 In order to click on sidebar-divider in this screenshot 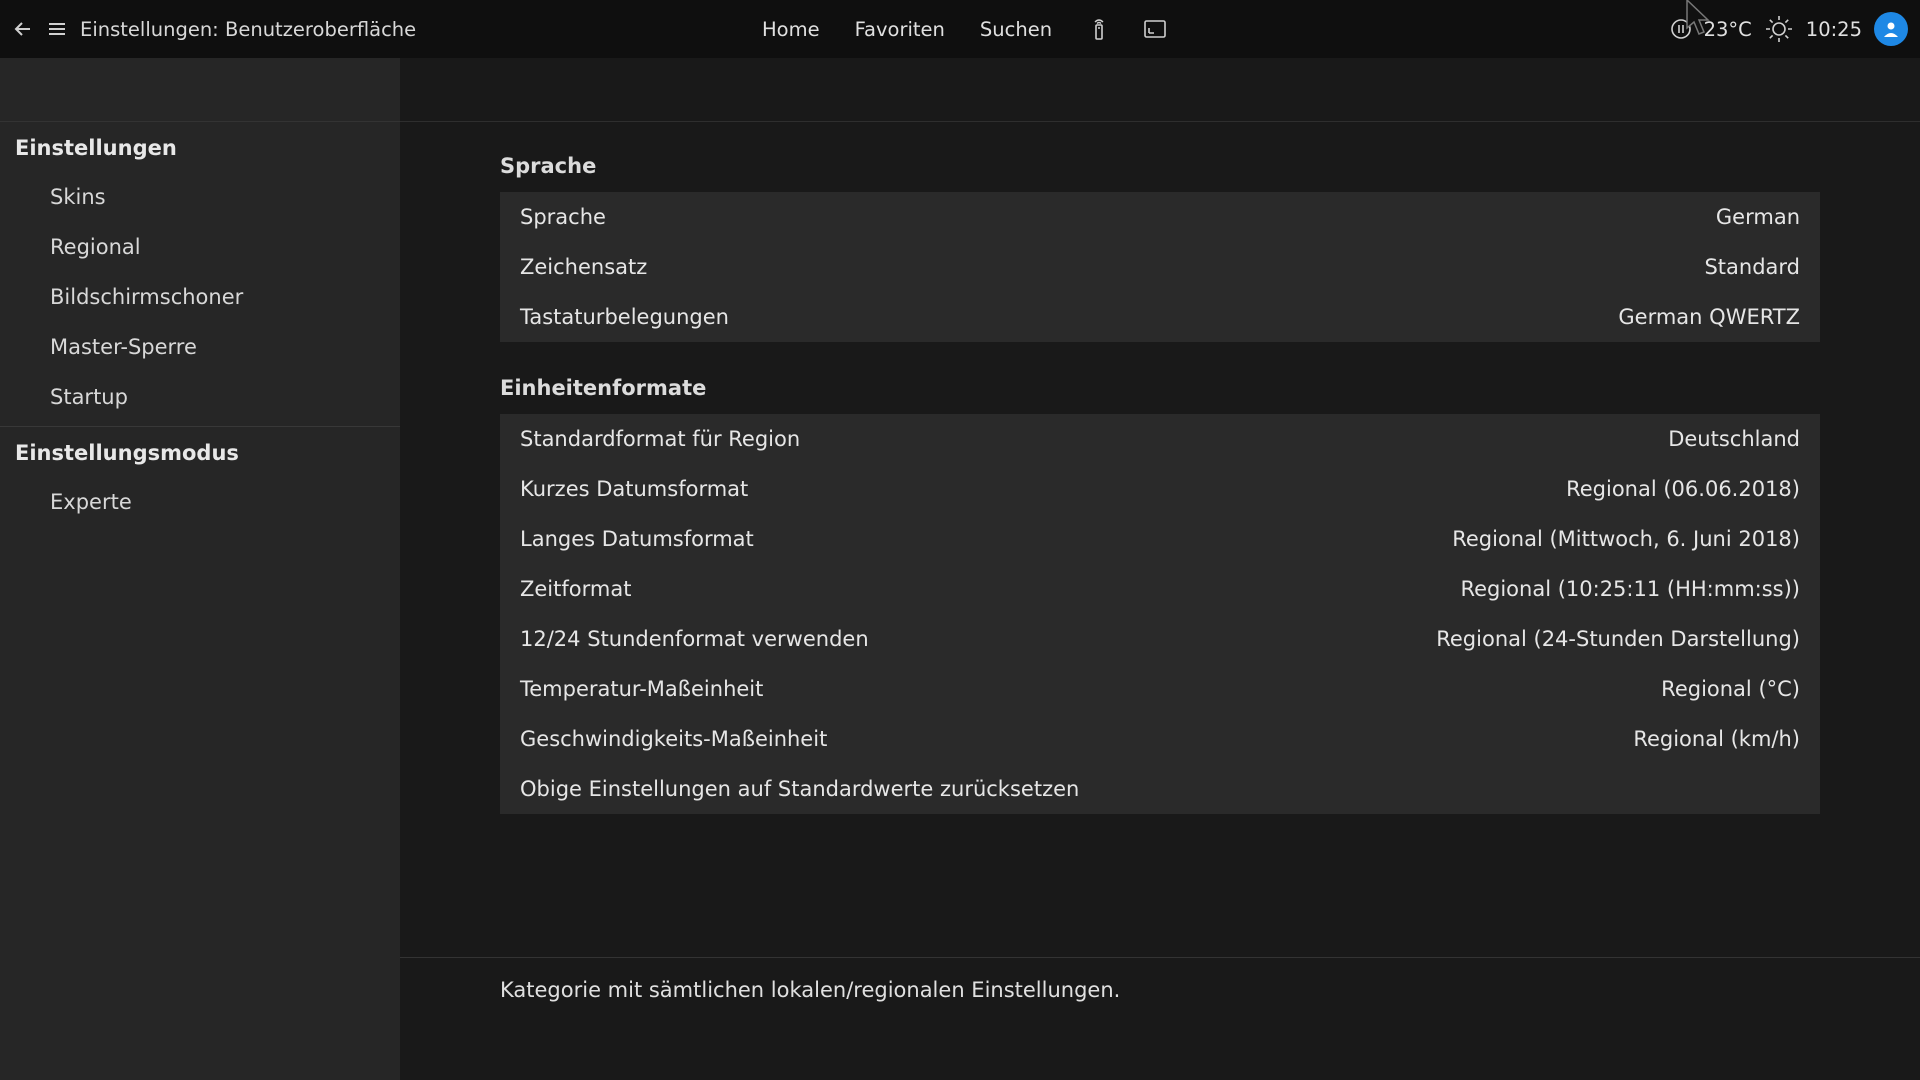, I will do `click(200, 426)`.